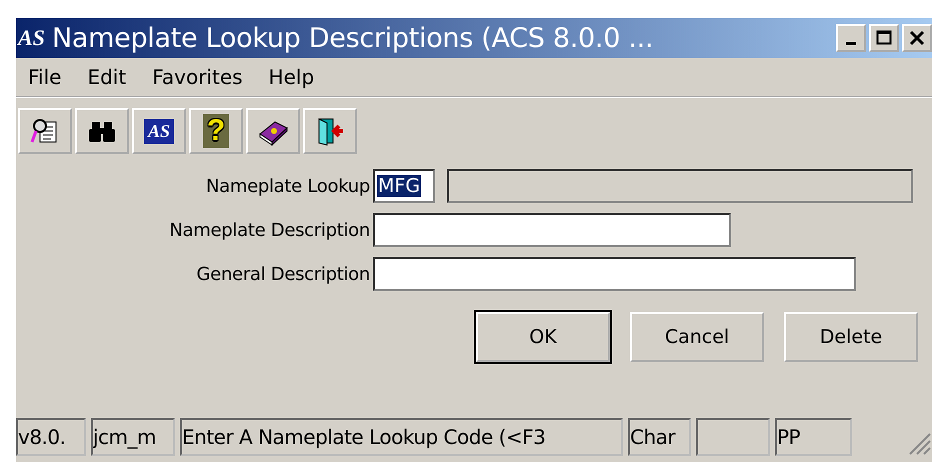 The width and height of the screenshot is (932, 462). What do you see at coordinates (287, 186) in the screenshot?
I see `field-label: Nameplate Lookup` at bounding box center [287, 186].